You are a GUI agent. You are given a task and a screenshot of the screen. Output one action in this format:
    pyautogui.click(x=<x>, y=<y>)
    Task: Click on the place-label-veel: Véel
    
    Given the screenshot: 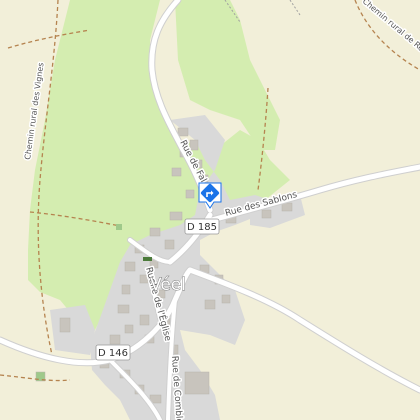 What is the action you would take?
    pyautogui.click(x=168, y=285)
    